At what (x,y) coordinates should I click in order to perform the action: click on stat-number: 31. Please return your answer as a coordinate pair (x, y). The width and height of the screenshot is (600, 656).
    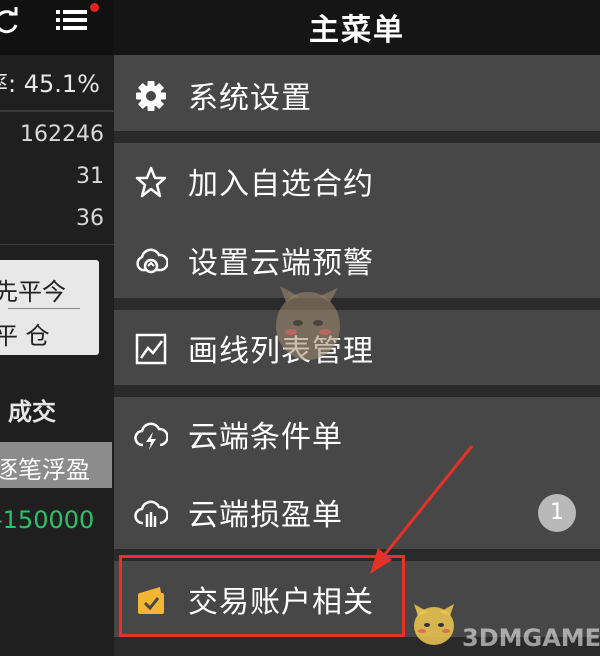
    Looking at the image, I should click on (90, 176).